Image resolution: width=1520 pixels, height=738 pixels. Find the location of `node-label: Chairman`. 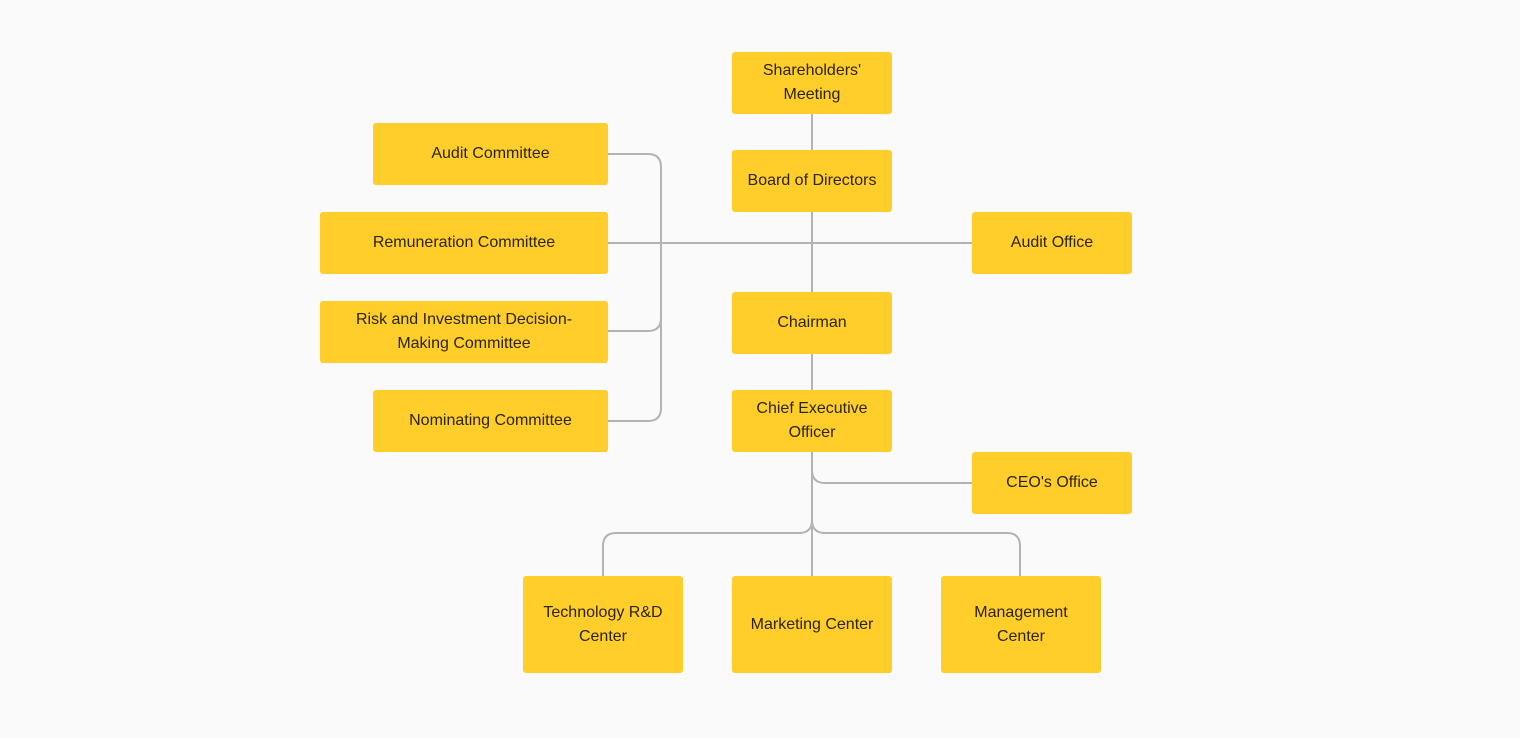

node-label: Chairman is located at coordinates (812, 322).